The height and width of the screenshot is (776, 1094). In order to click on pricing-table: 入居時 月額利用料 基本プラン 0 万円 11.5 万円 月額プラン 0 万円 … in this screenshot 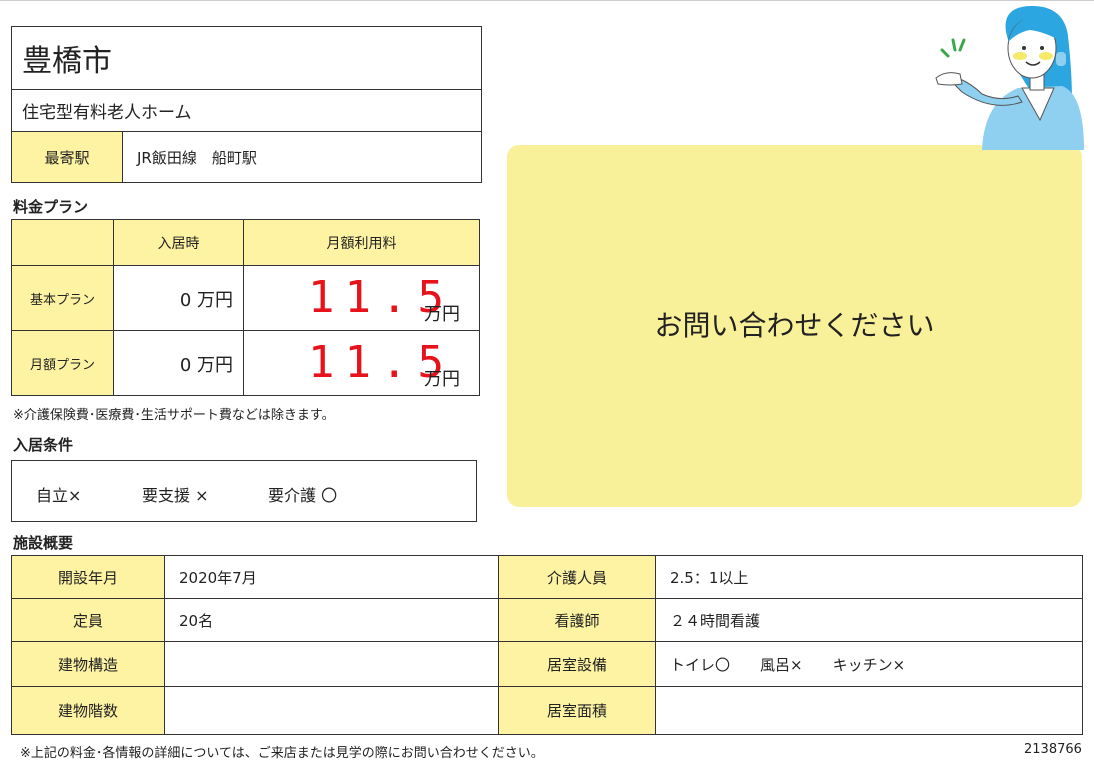, I will do `click(245, 307)`.